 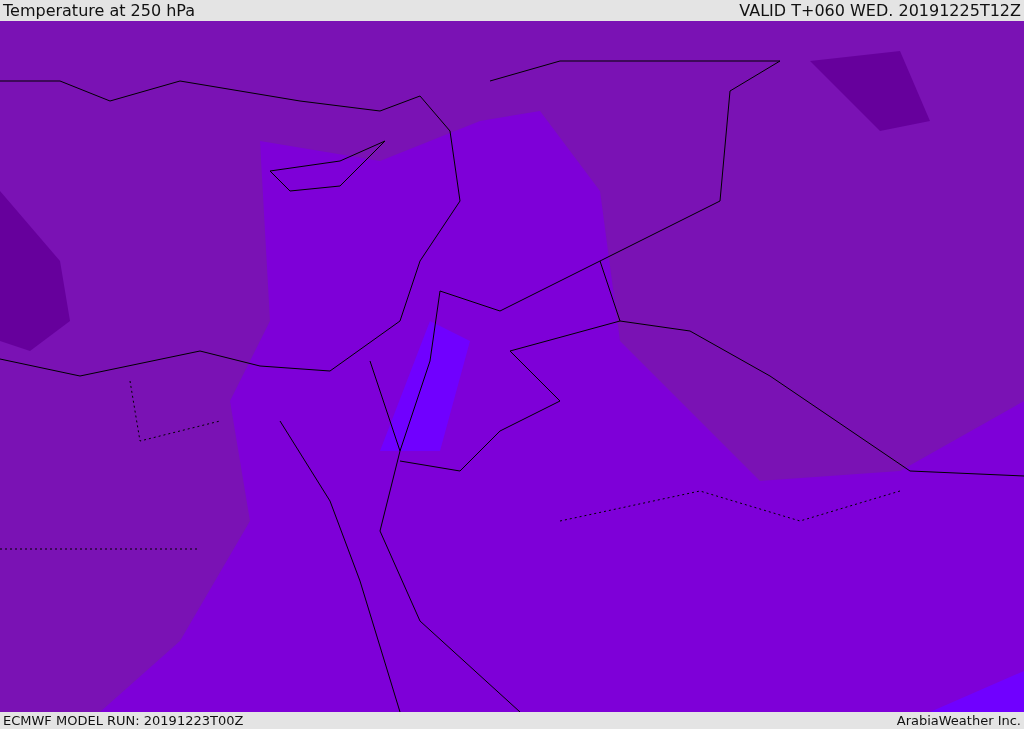 What do you see at coordinates (880, 10) in the screenshot?
I see `valid-time: VALID T+060 WED. 20191225T12Z` at bounding box center [880, 10].